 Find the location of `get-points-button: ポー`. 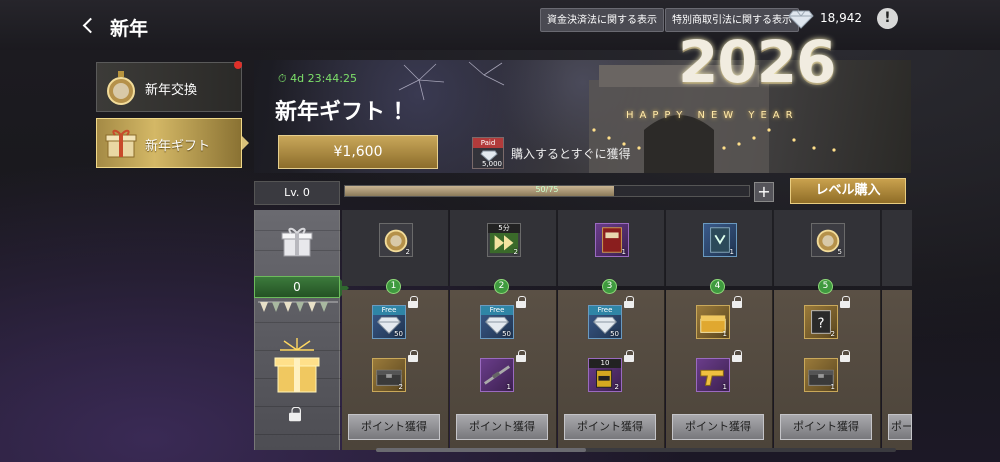

get-points-button: ポー is located at coordinates (900, 427).